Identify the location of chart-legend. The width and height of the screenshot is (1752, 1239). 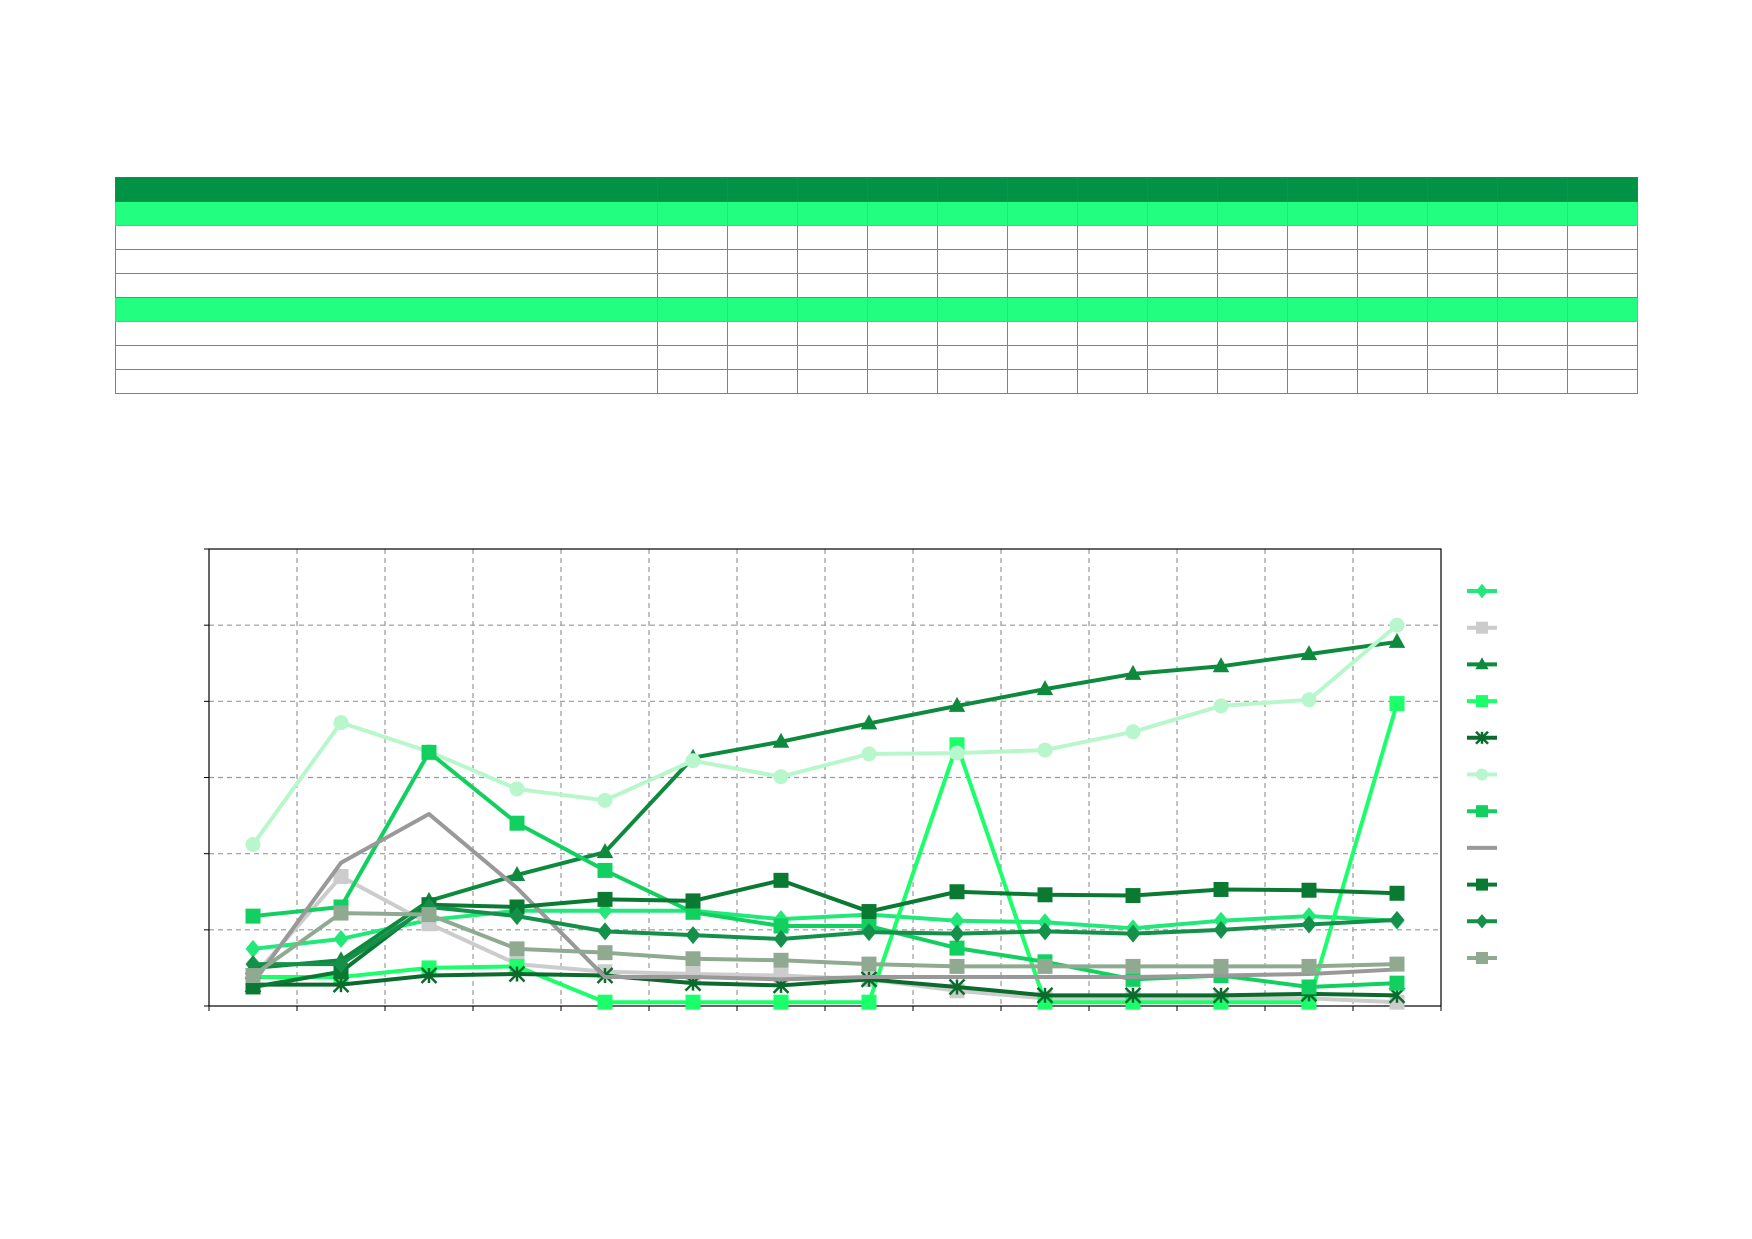
(1482, 773).